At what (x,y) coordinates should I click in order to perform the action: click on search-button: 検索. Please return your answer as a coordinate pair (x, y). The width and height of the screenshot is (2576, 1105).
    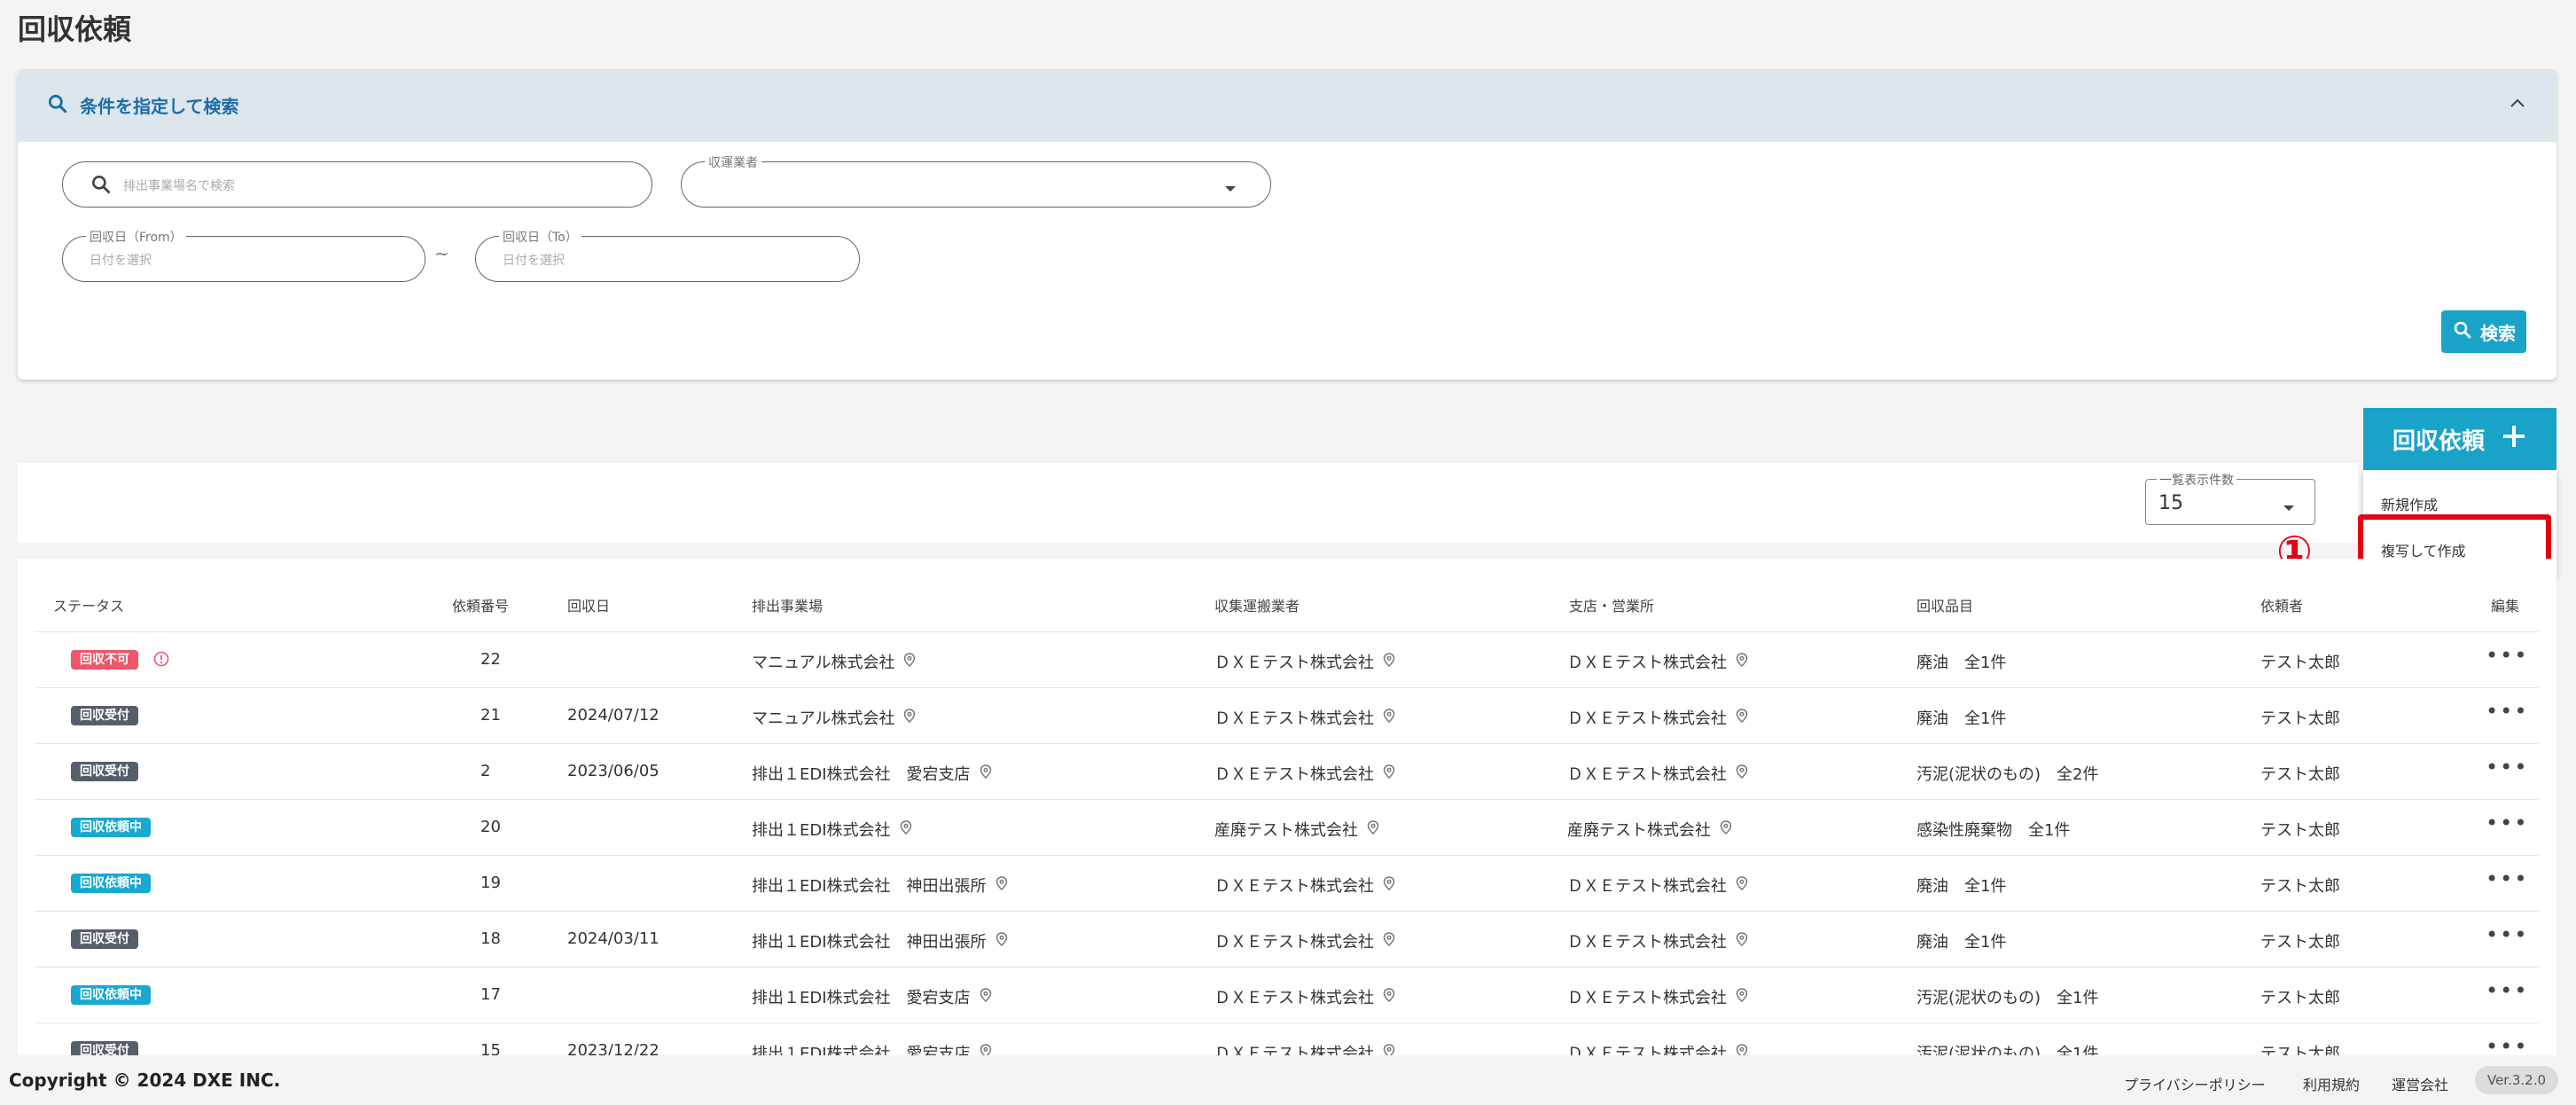
    Looking at the image, I should click on (2483, 331).